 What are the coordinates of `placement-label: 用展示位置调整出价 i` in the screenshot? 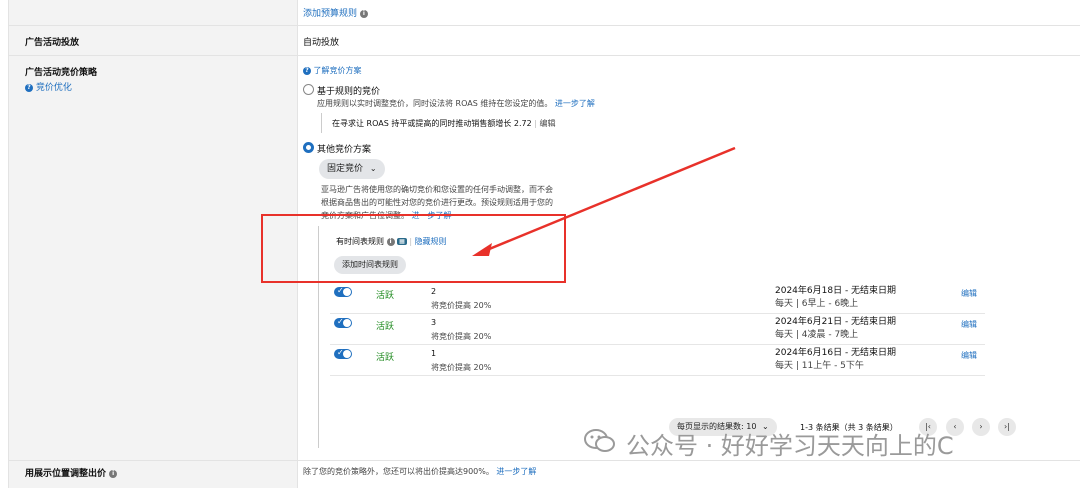 It's located at (71, 472).